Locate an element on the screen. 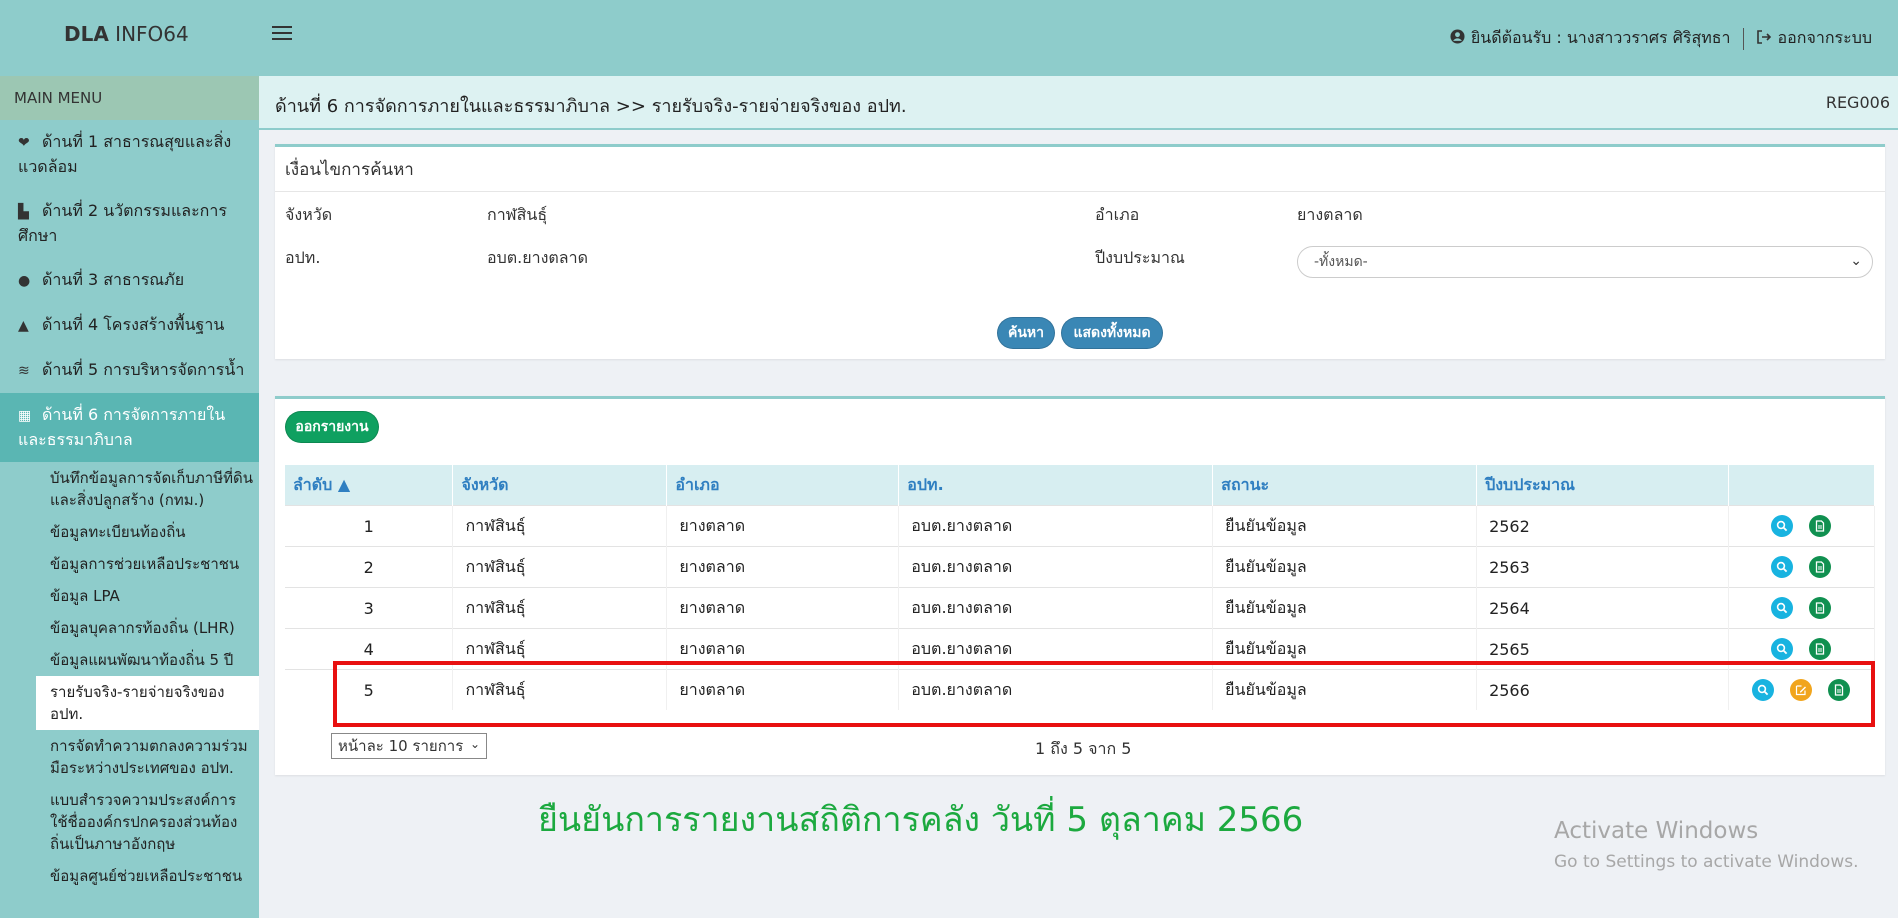 This screenshot has width=1898, height=918. province-label: จังหวัด is located at coordinates (309, 214).